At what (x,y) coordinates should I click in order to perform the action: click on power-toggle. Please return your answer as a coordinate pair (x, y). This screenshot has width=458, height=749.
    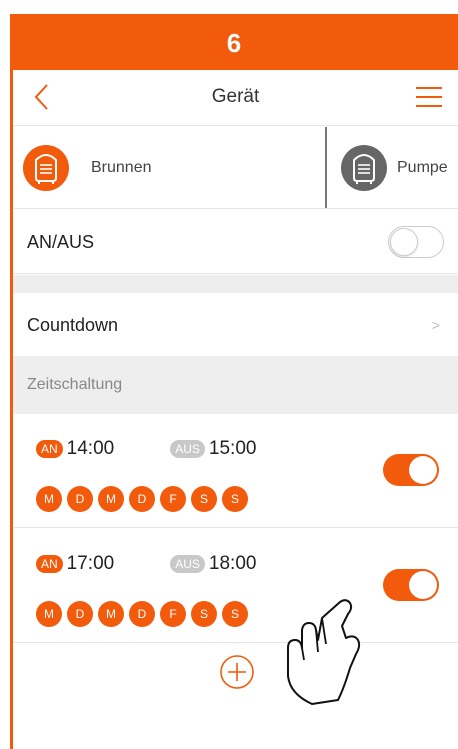
    Looking at the image, I should click on (416, 242).